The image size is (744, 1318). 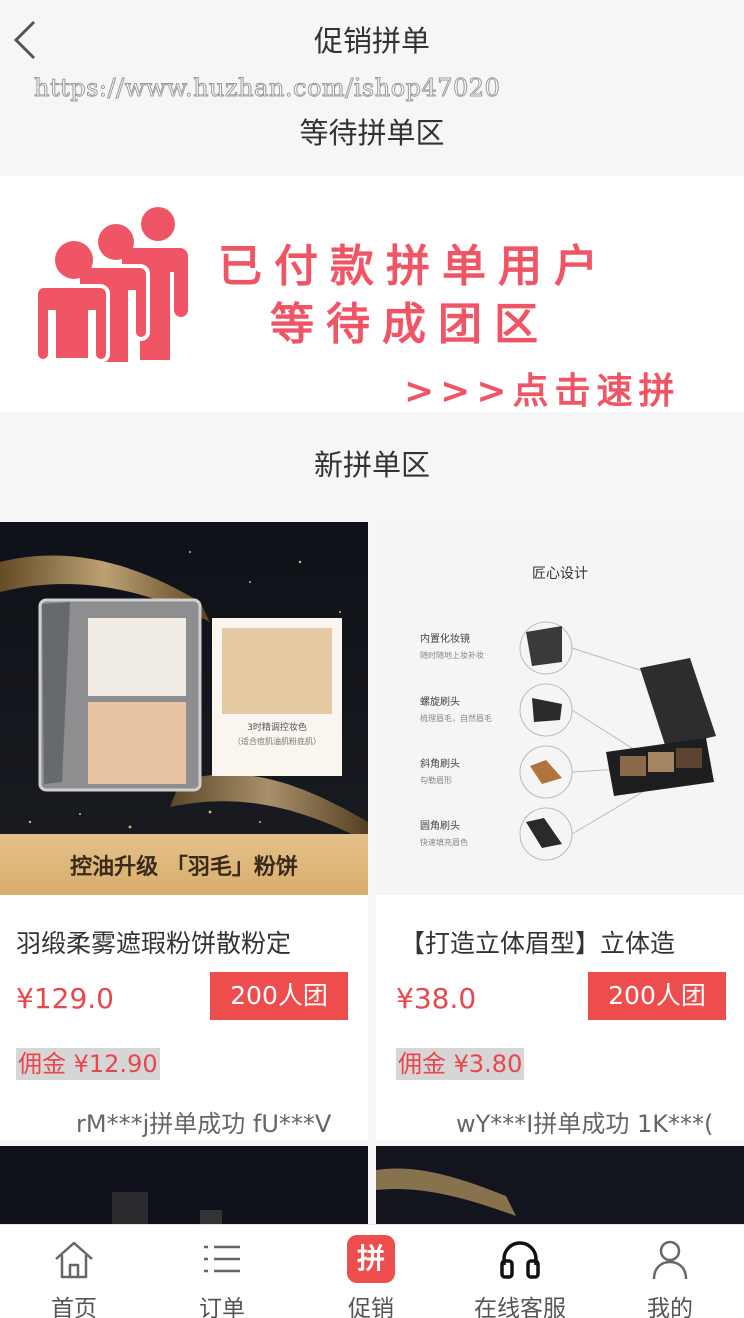 I want to click on page-title: 促销拼单, so click(x=371, y=41).